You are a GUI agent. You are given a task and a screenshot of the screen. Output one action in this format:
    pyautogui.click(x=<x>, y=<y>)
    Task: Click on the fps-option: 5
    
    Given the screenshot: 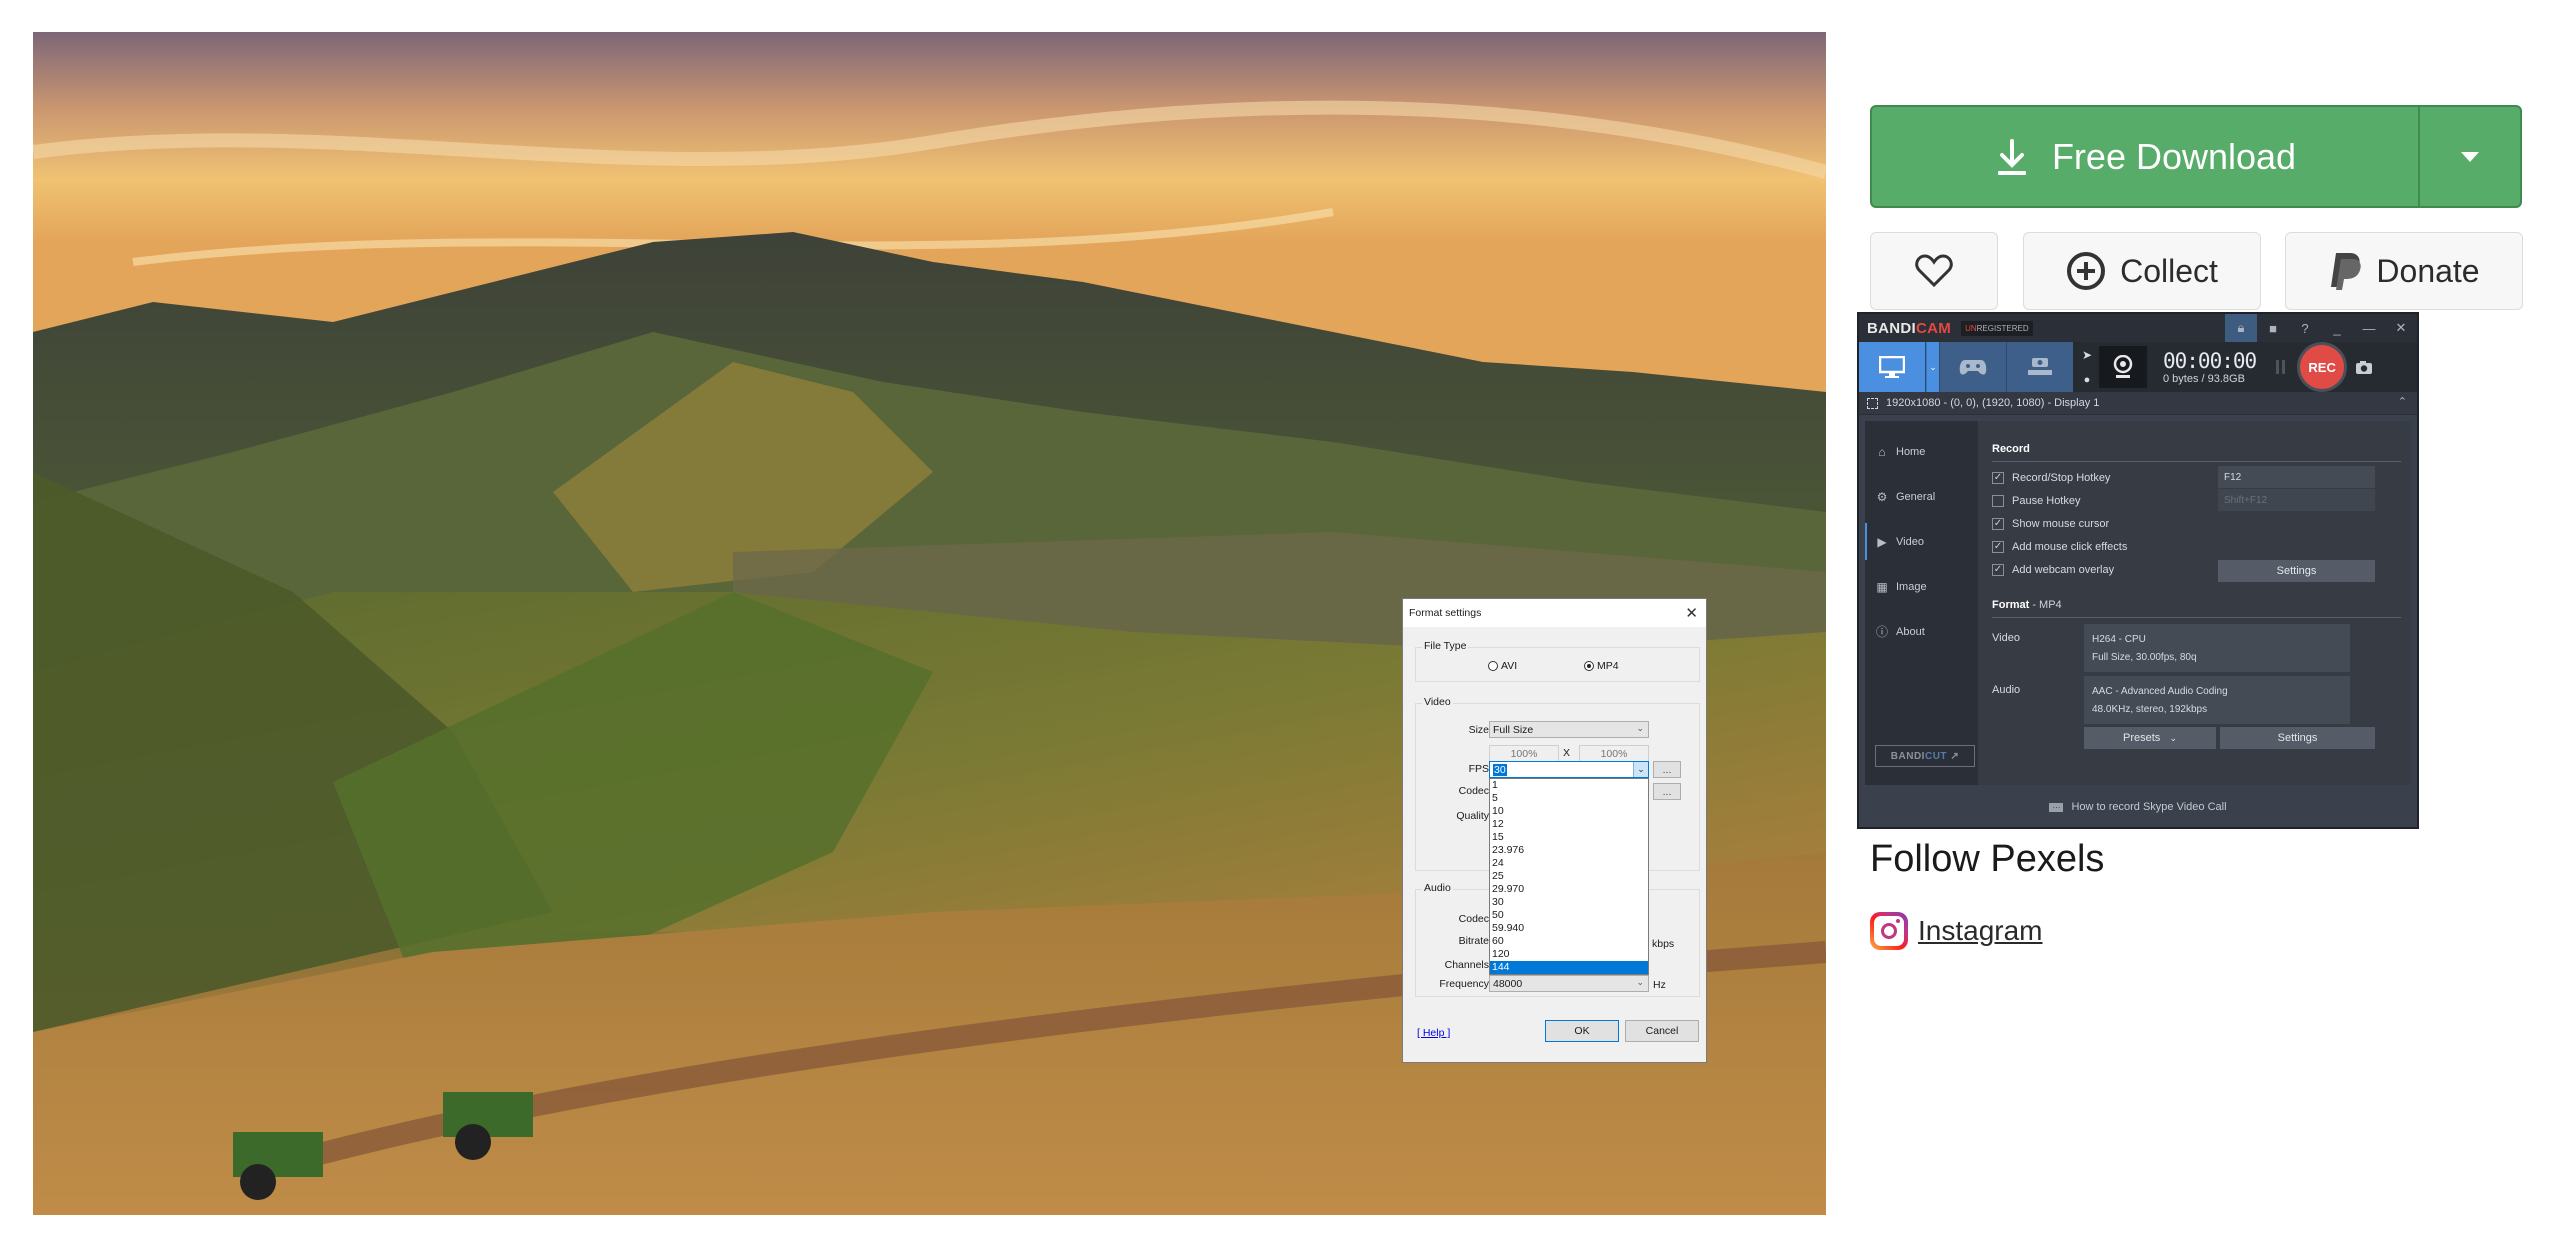 What is the action you would take?
    pyautogui.click(x=1569, y=798)
    